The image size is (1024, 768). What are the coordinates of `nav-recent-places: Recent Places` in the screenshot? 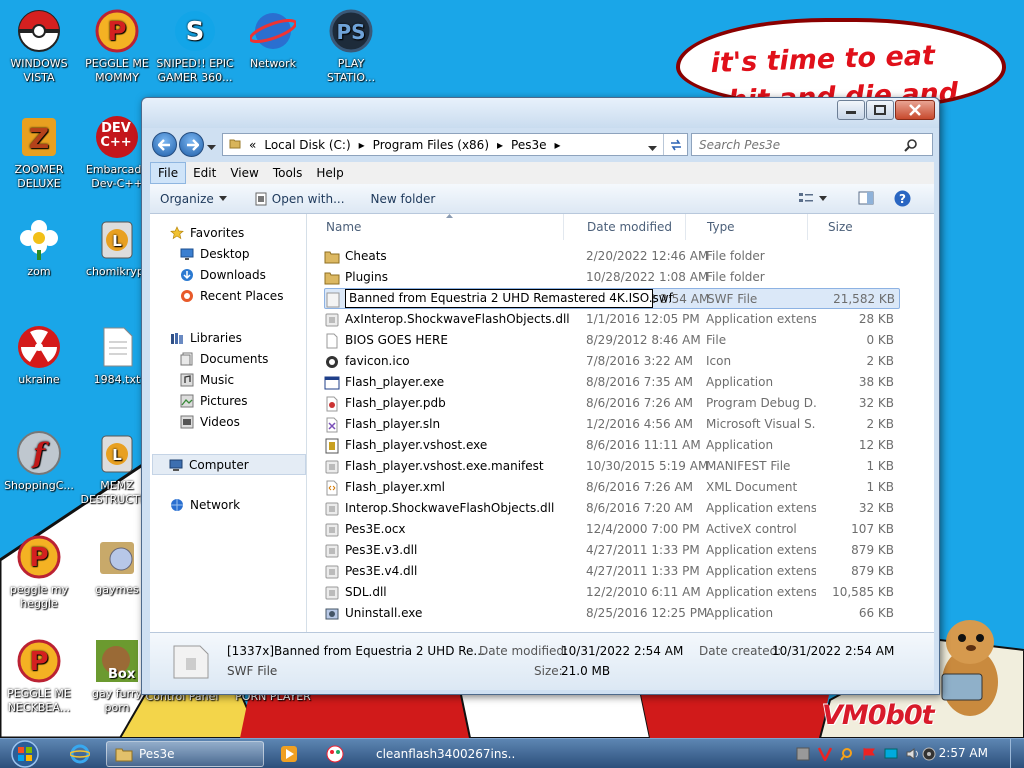 It's located at (231, 296).